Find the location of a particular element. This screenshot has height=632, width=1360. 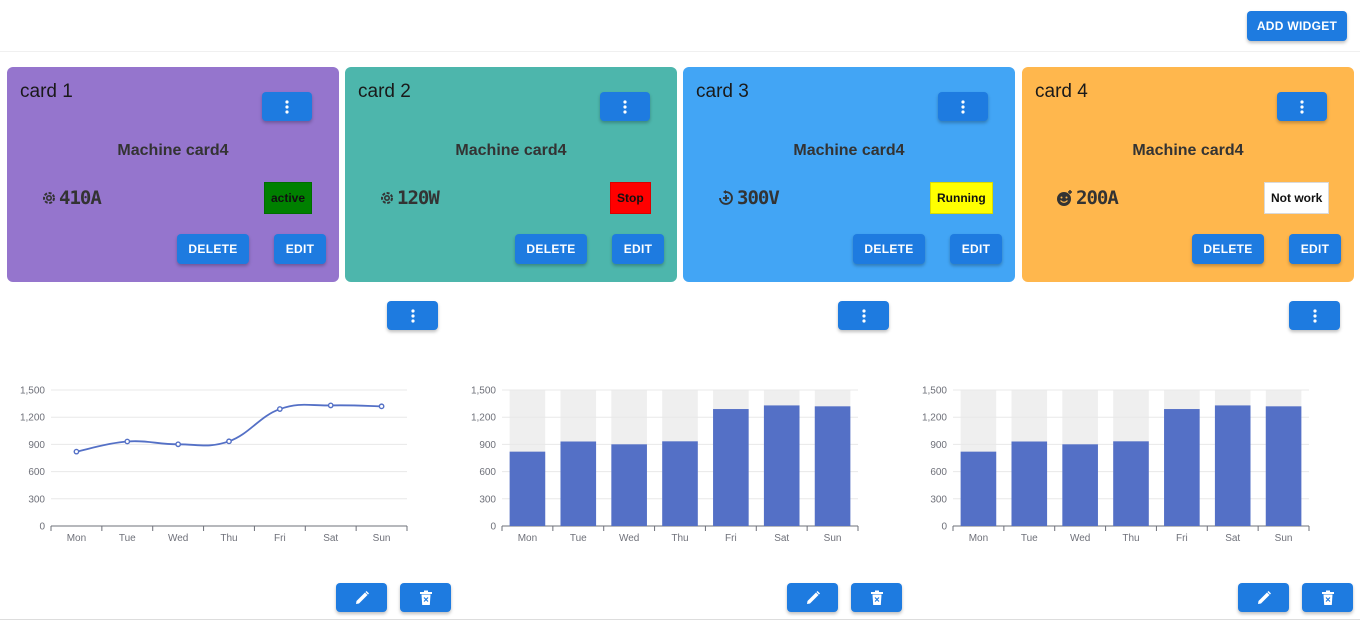

gauge-icon is located at coordinates (726, 197).